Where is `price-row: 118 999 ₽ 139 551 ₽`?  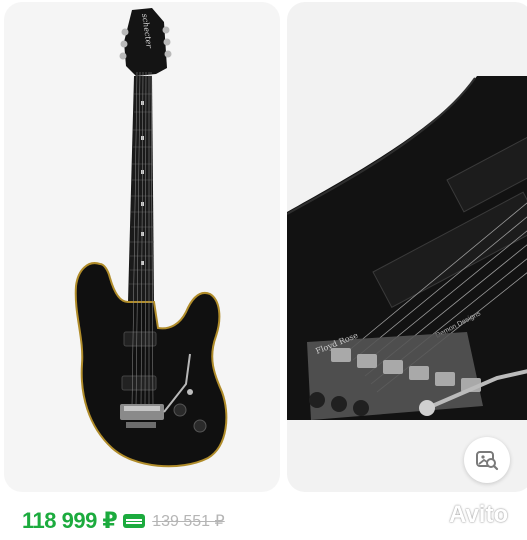
price-row: 118 999 ₽ 139 551 ₽ is located at coordinates (123, 521).